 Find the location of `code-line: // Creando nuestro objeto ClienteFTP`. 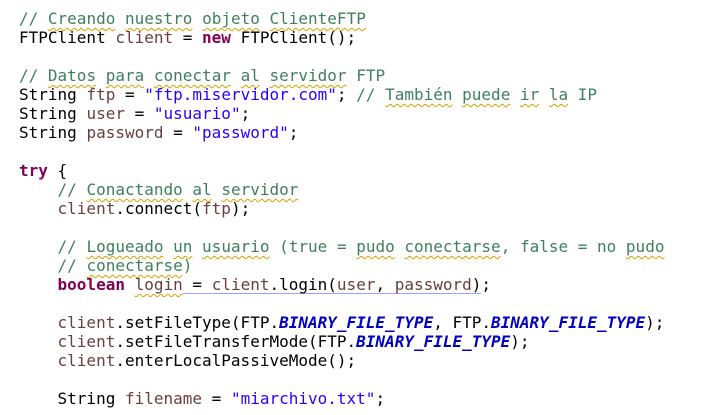

code-line: // Creando nuestro objeto ClienteFTP is located at coordinates (341, 18).